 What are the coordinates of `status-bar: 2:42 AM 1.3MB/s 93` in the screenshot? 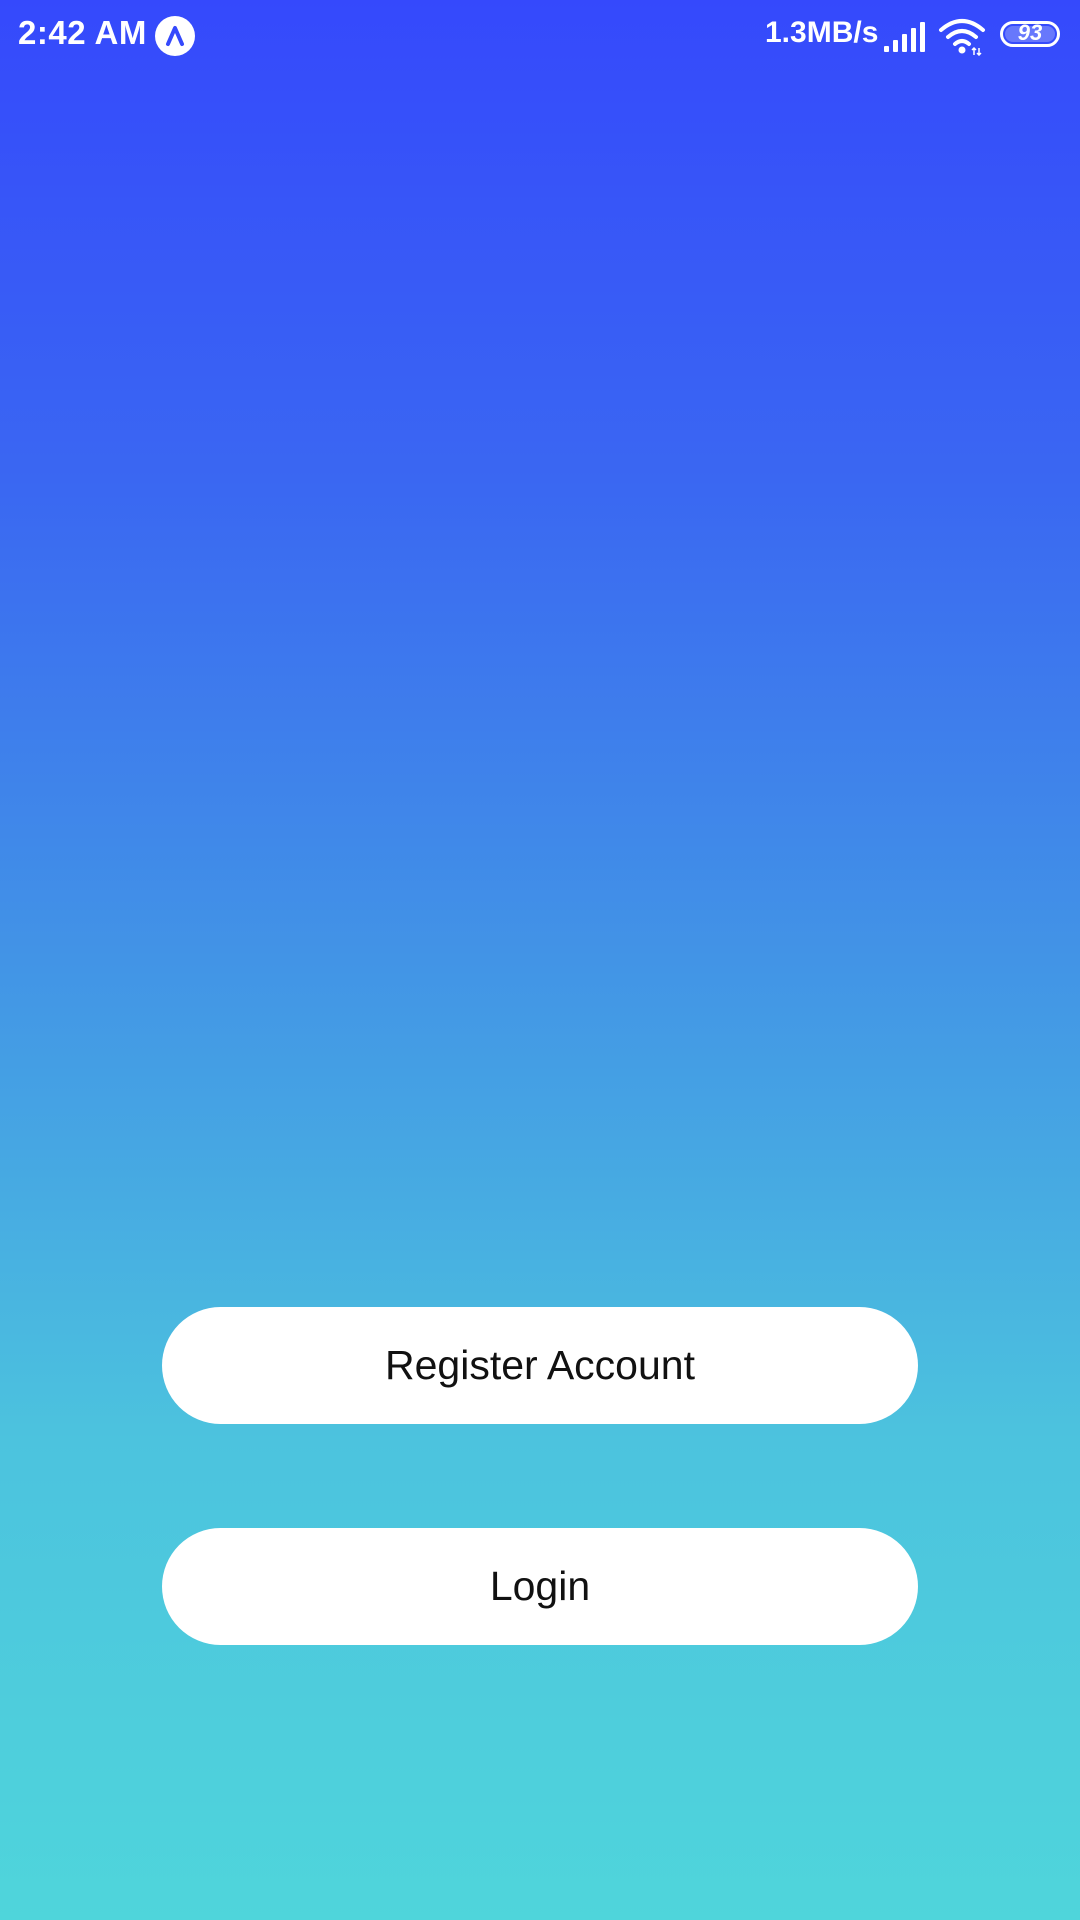 It's located at (540, 36).